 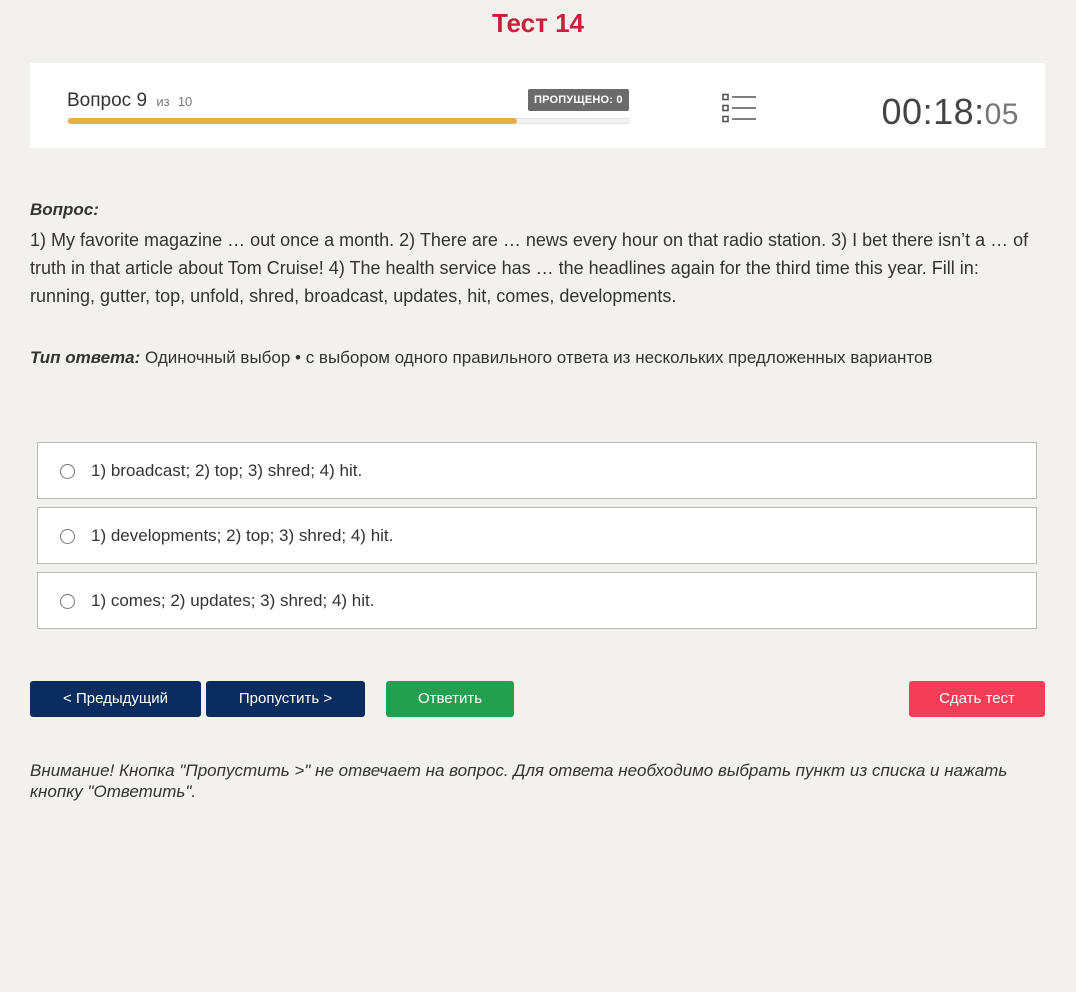 What do you see at coordinates (142, 100) in the screenshot?
I see `question-number: 9` at bounding box center [142, 100].